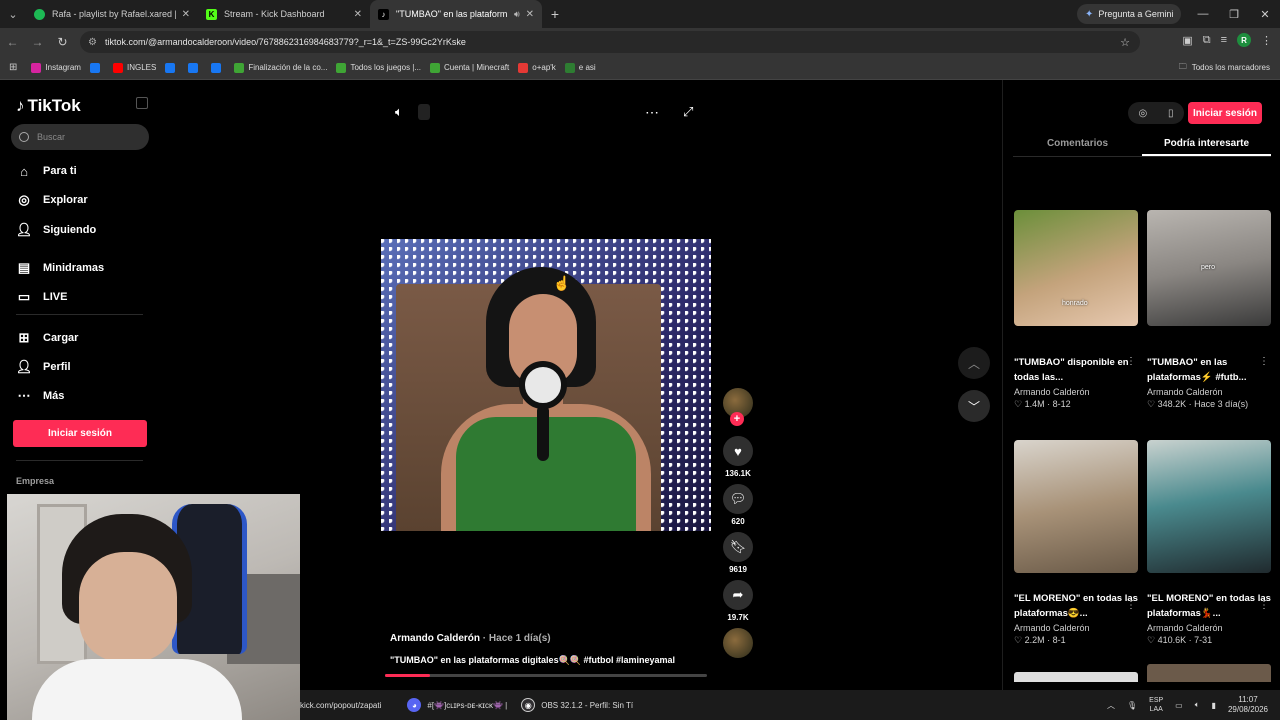  I want to click on speaker-icon: 🔈︎, so click(1197, 705).